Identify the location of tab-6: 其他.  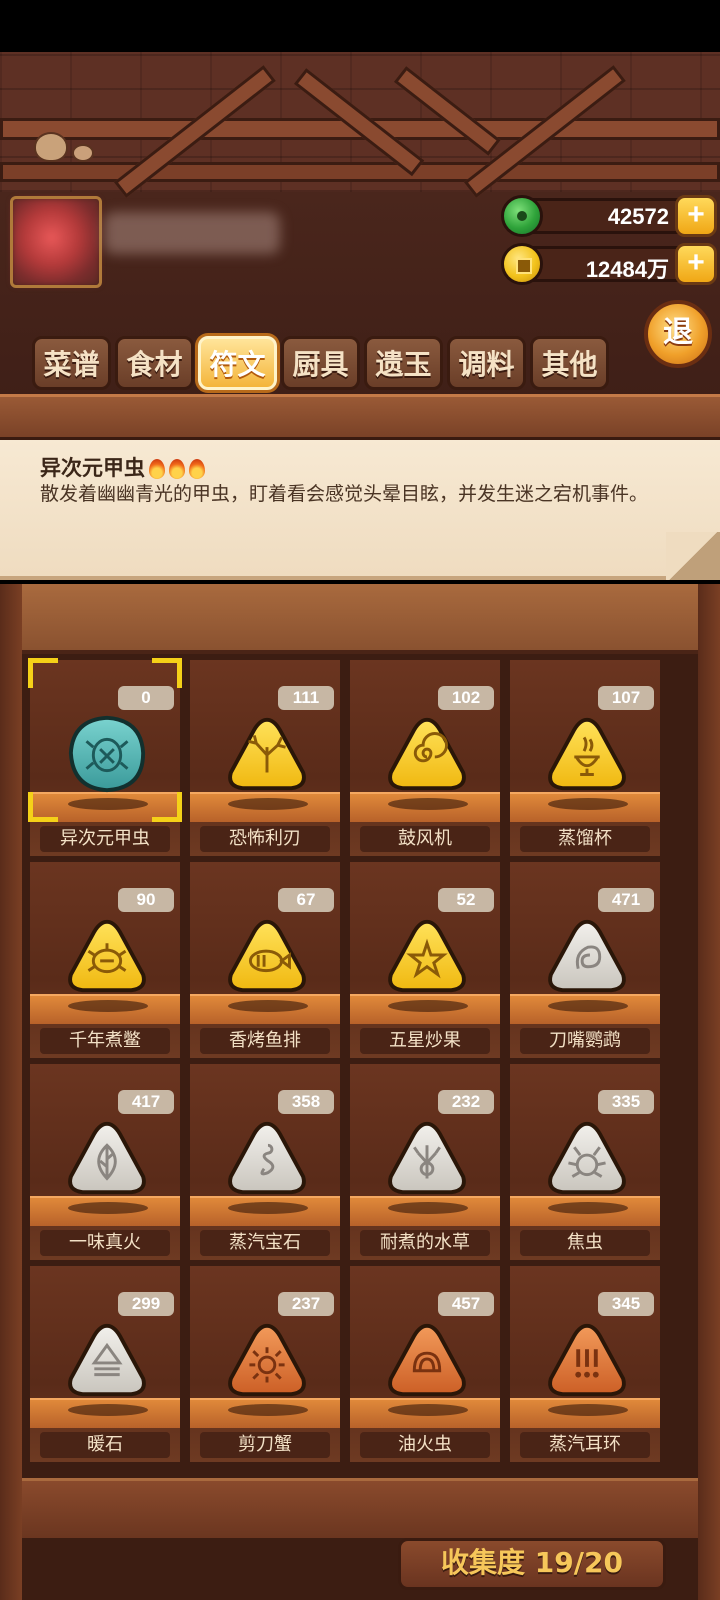
(569, 363).